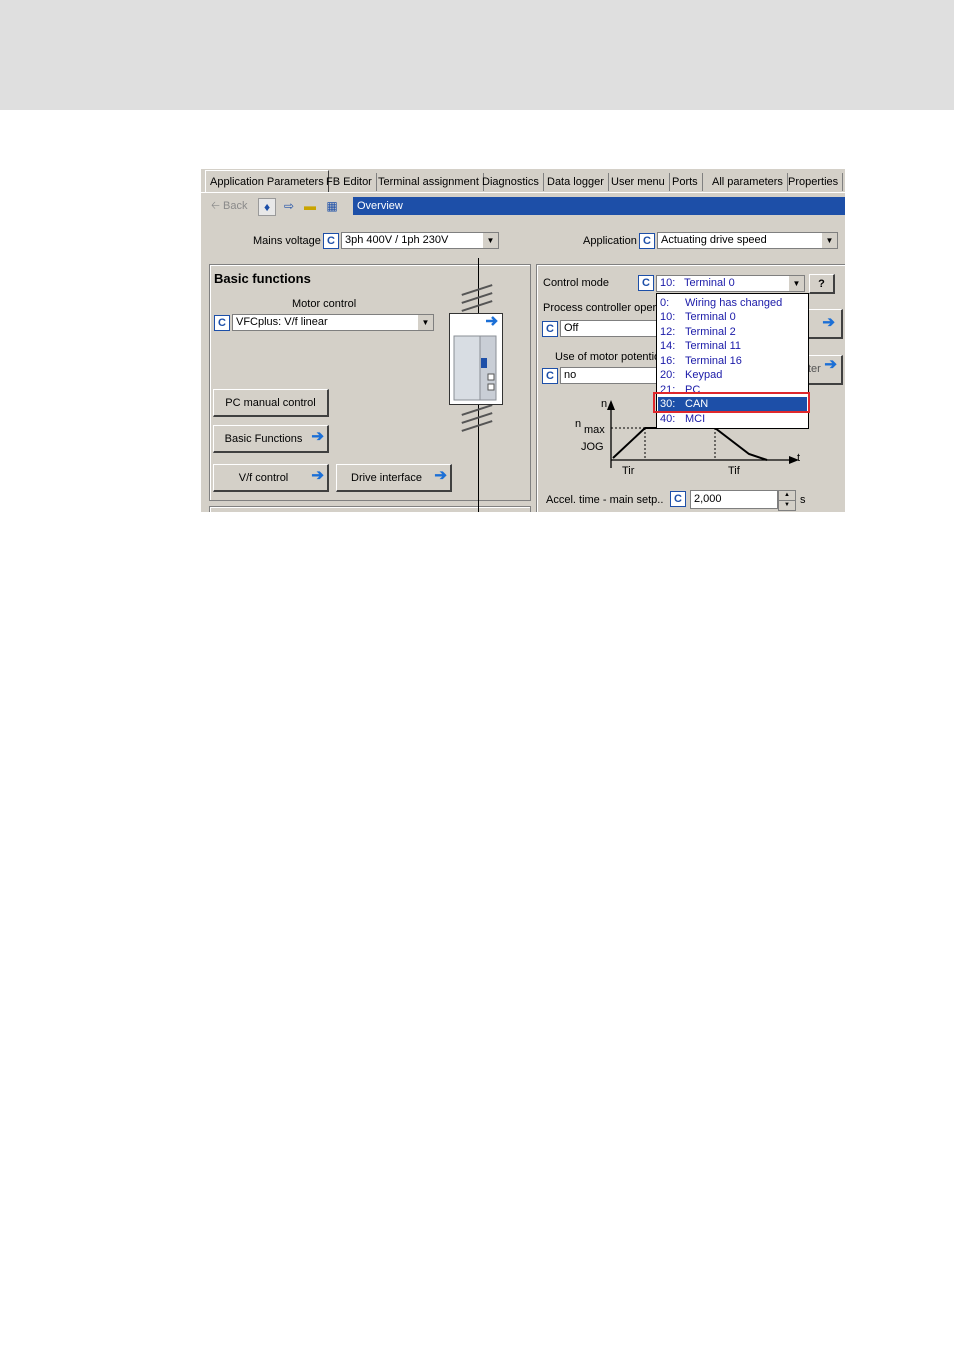 The image size is (954, 1350). Describe the element at coordinates (646, 283) in the screenshot. I see `control-mode-badge: C` at that location.